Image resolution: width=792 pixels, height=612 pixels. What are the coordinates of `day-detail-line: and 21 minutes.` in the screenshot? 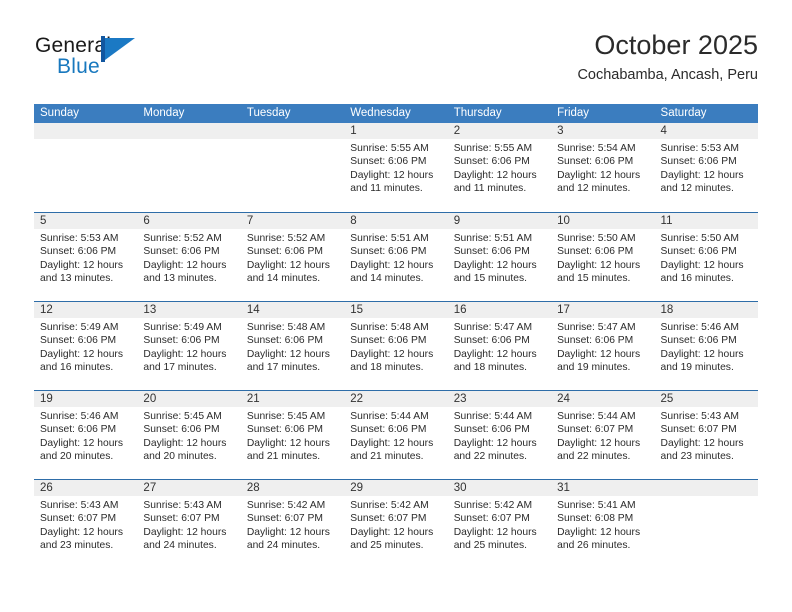 It's located at (387, 457).